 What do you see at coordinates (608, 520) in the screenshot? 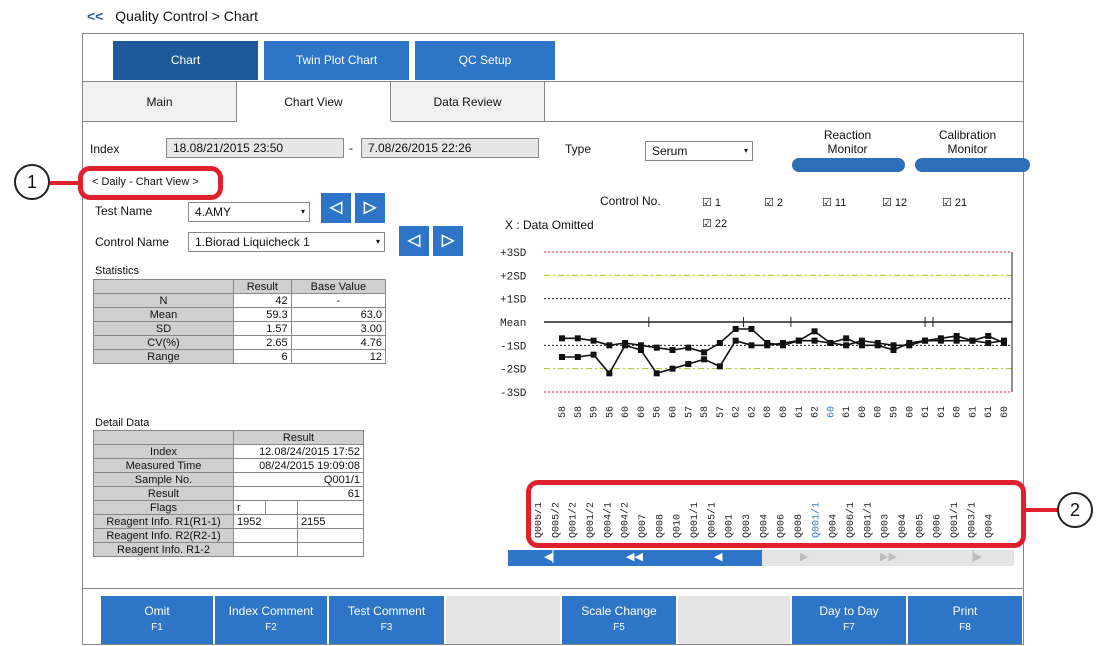
I see `sample-label: Q004/1` at bounding box center [608, 520].